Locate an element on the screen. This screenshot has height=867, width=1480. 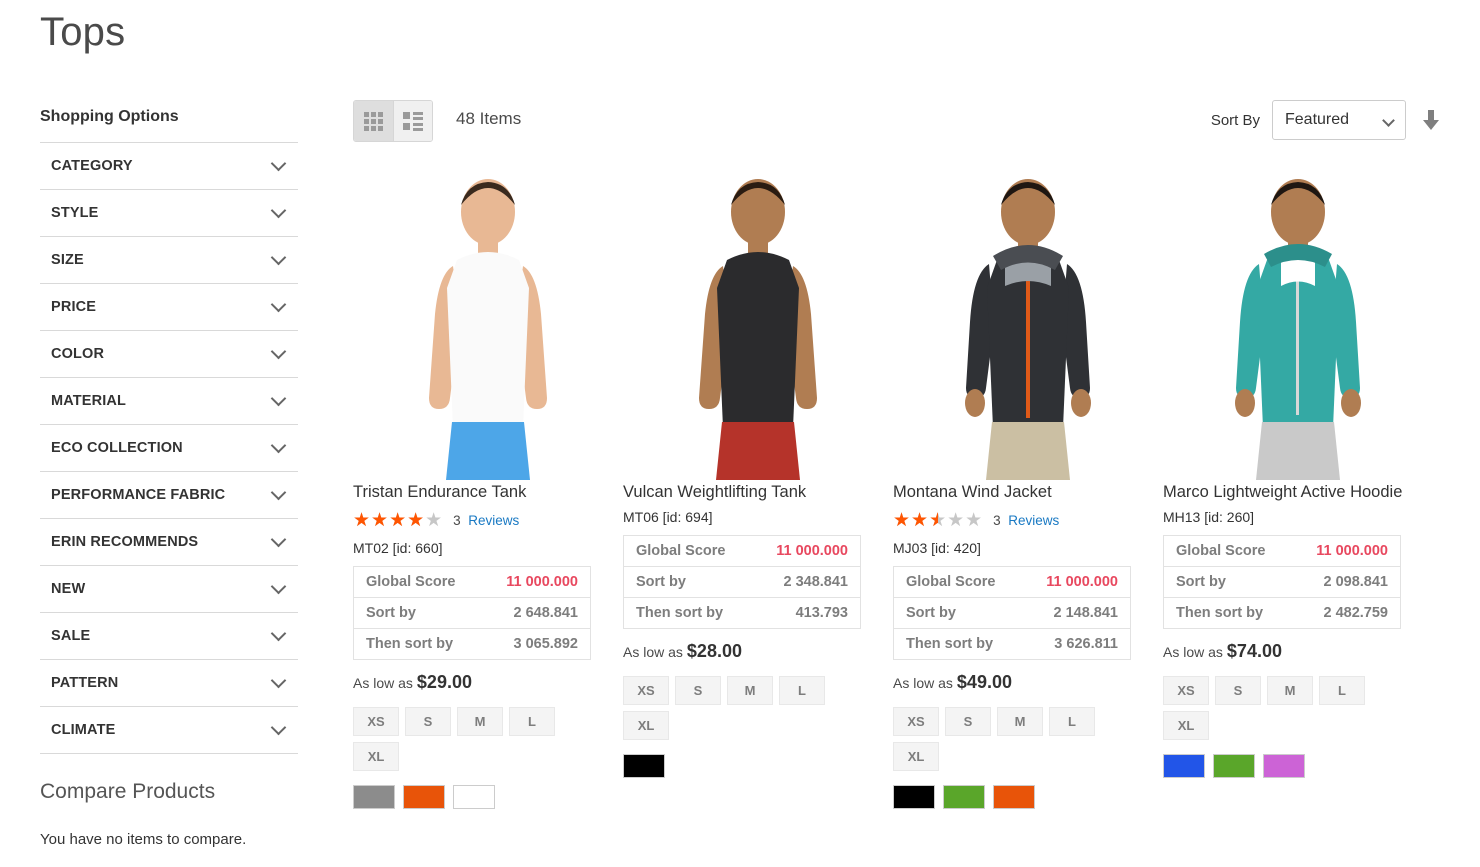
sort-by-select: Featured is located at coordinates (1339, 120).